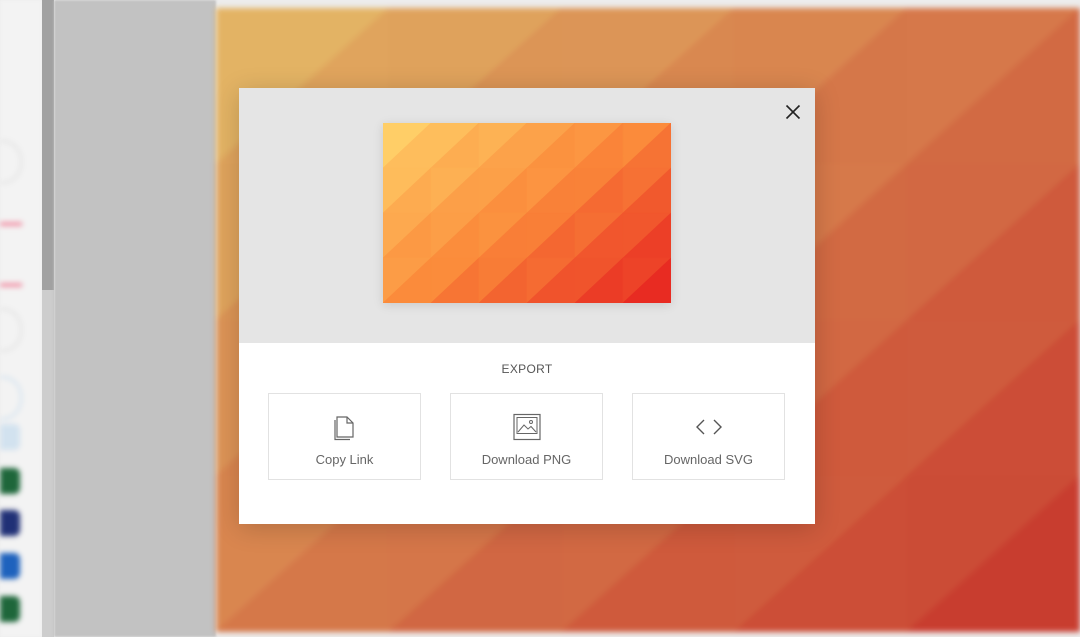 The width and height of the screenshot is (1080, 637). What do you see at coordinates (345, 427) in the screenshot?
I see `copy-icon` at bounding box center [345, 427].